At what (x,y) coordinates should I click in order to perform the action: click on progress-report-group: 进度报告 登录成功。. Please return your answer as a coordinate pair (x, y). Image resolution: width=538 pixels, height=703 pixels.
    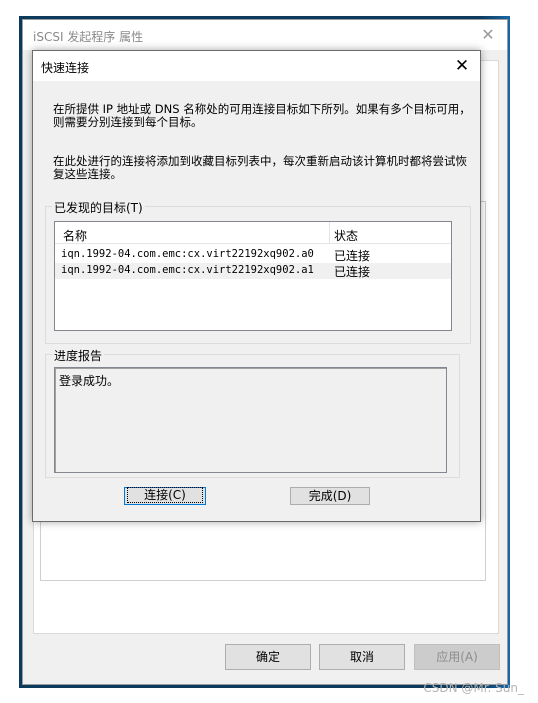
    Looking at the image, I should click on (252, 412).